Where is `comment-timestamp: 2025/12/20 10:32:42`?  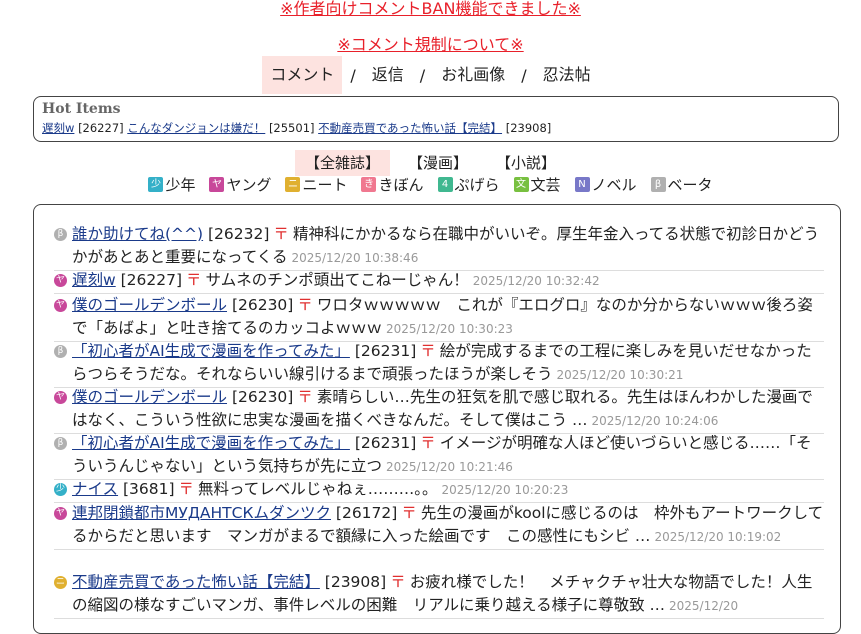 comment-timestamp: 2025/12/20 10:32:42 is located at coordinates (536, 281).